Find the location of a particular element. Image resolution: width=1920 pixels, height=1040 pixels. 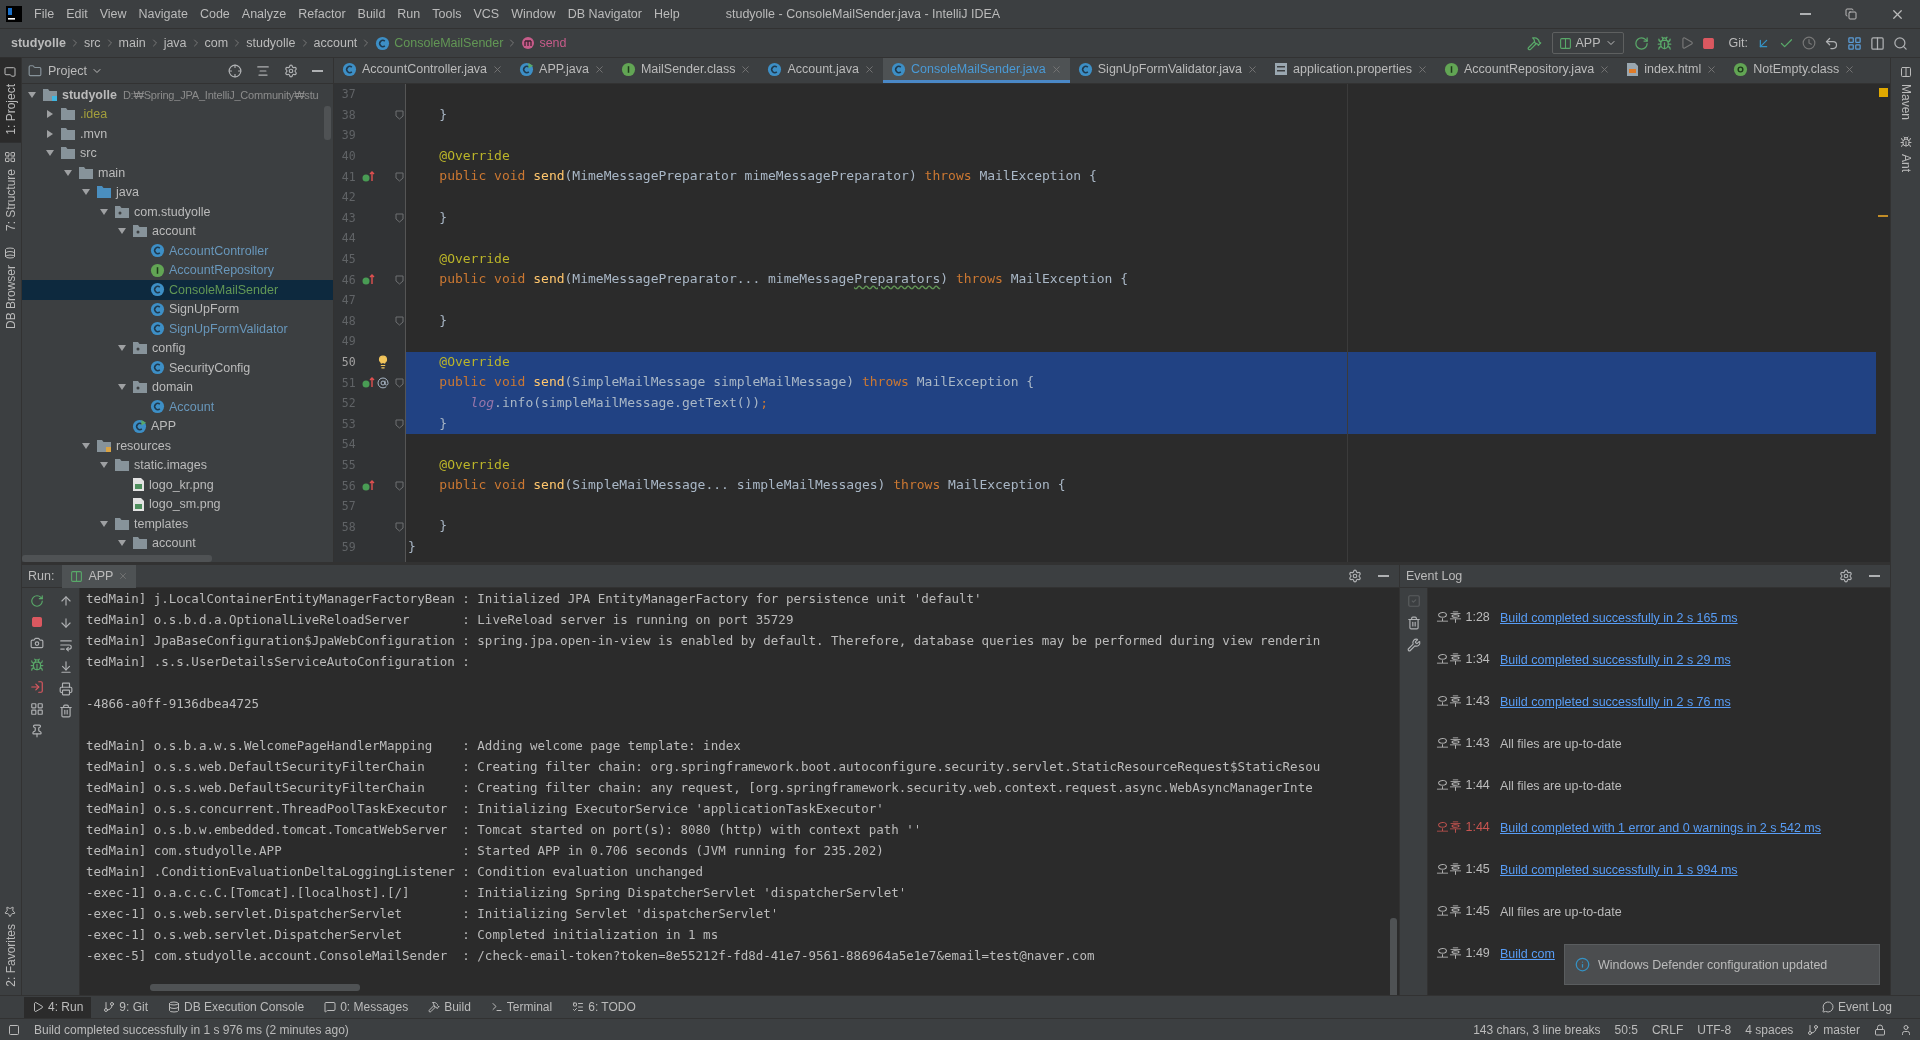

tool-window-button: Build is located at coordinates (449, 1007).